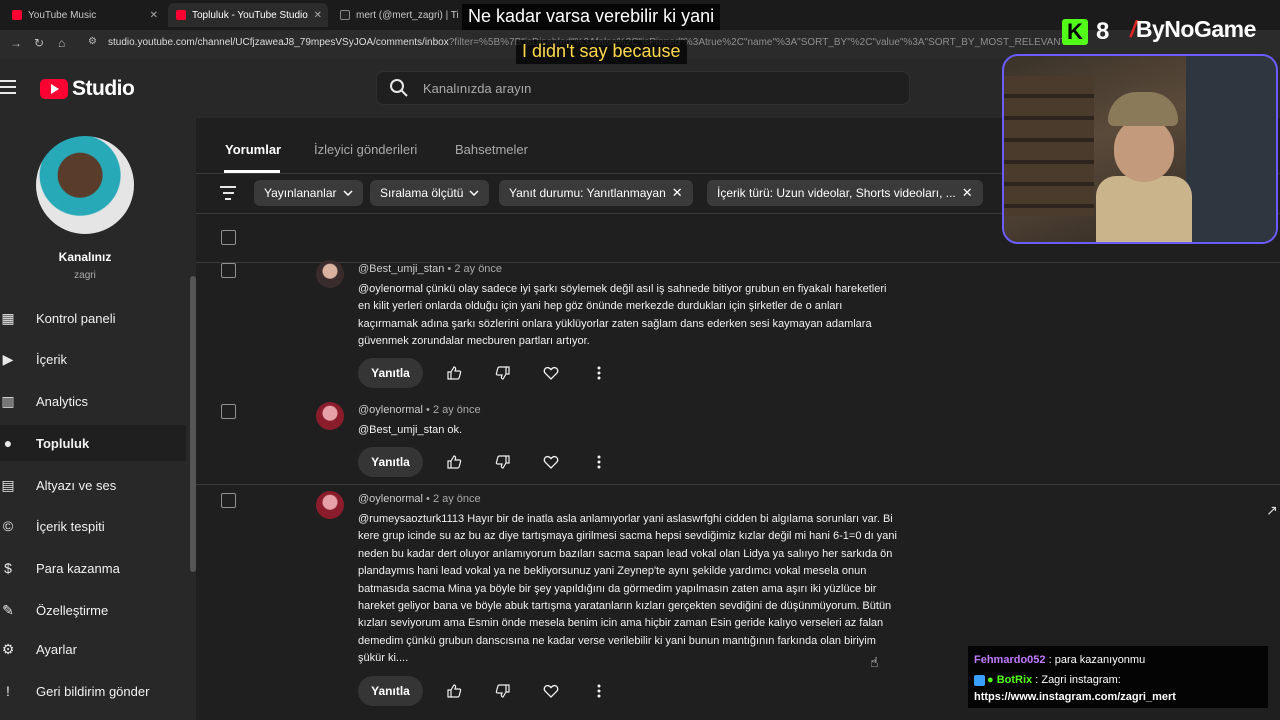  I want to click on sidebar-item-copyright: © İçerik tespiti, so click(93, 526).